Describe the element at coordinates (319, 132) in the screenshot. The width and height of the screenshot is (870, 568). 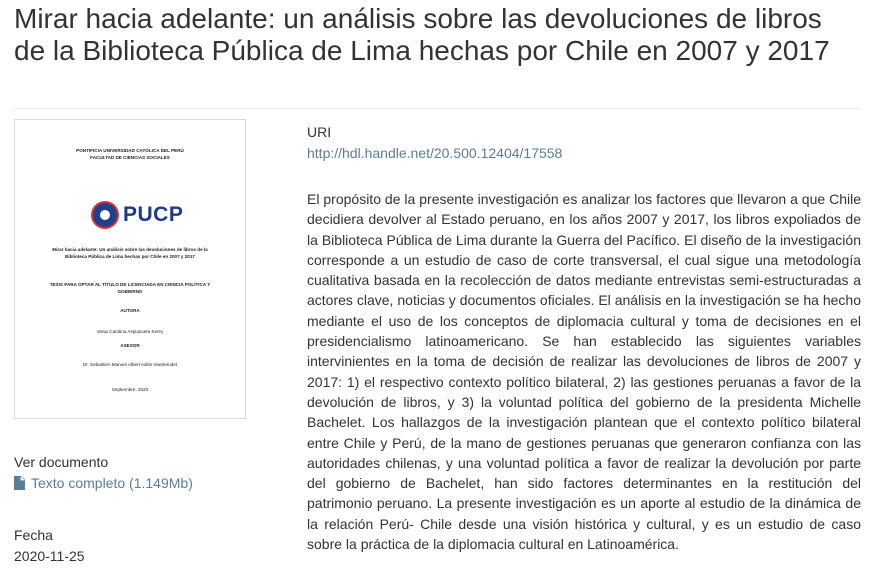
I see `uri-label: URI` at that location.